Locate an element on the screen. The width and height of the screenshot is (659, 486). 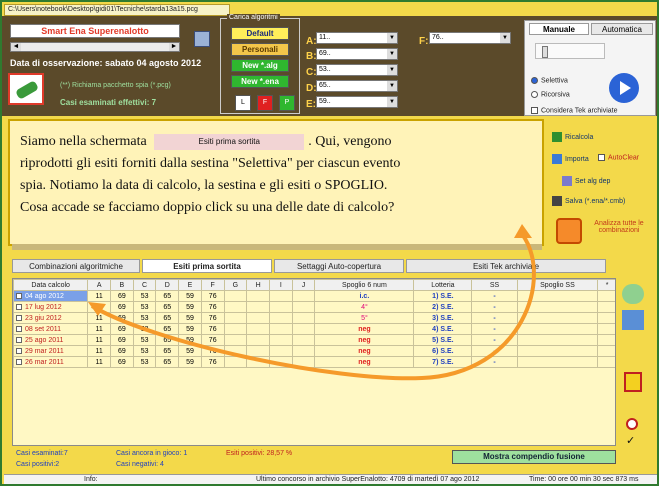
analizza-button: Analizza tutte le combinazioni is located at coordinates (604, 232).